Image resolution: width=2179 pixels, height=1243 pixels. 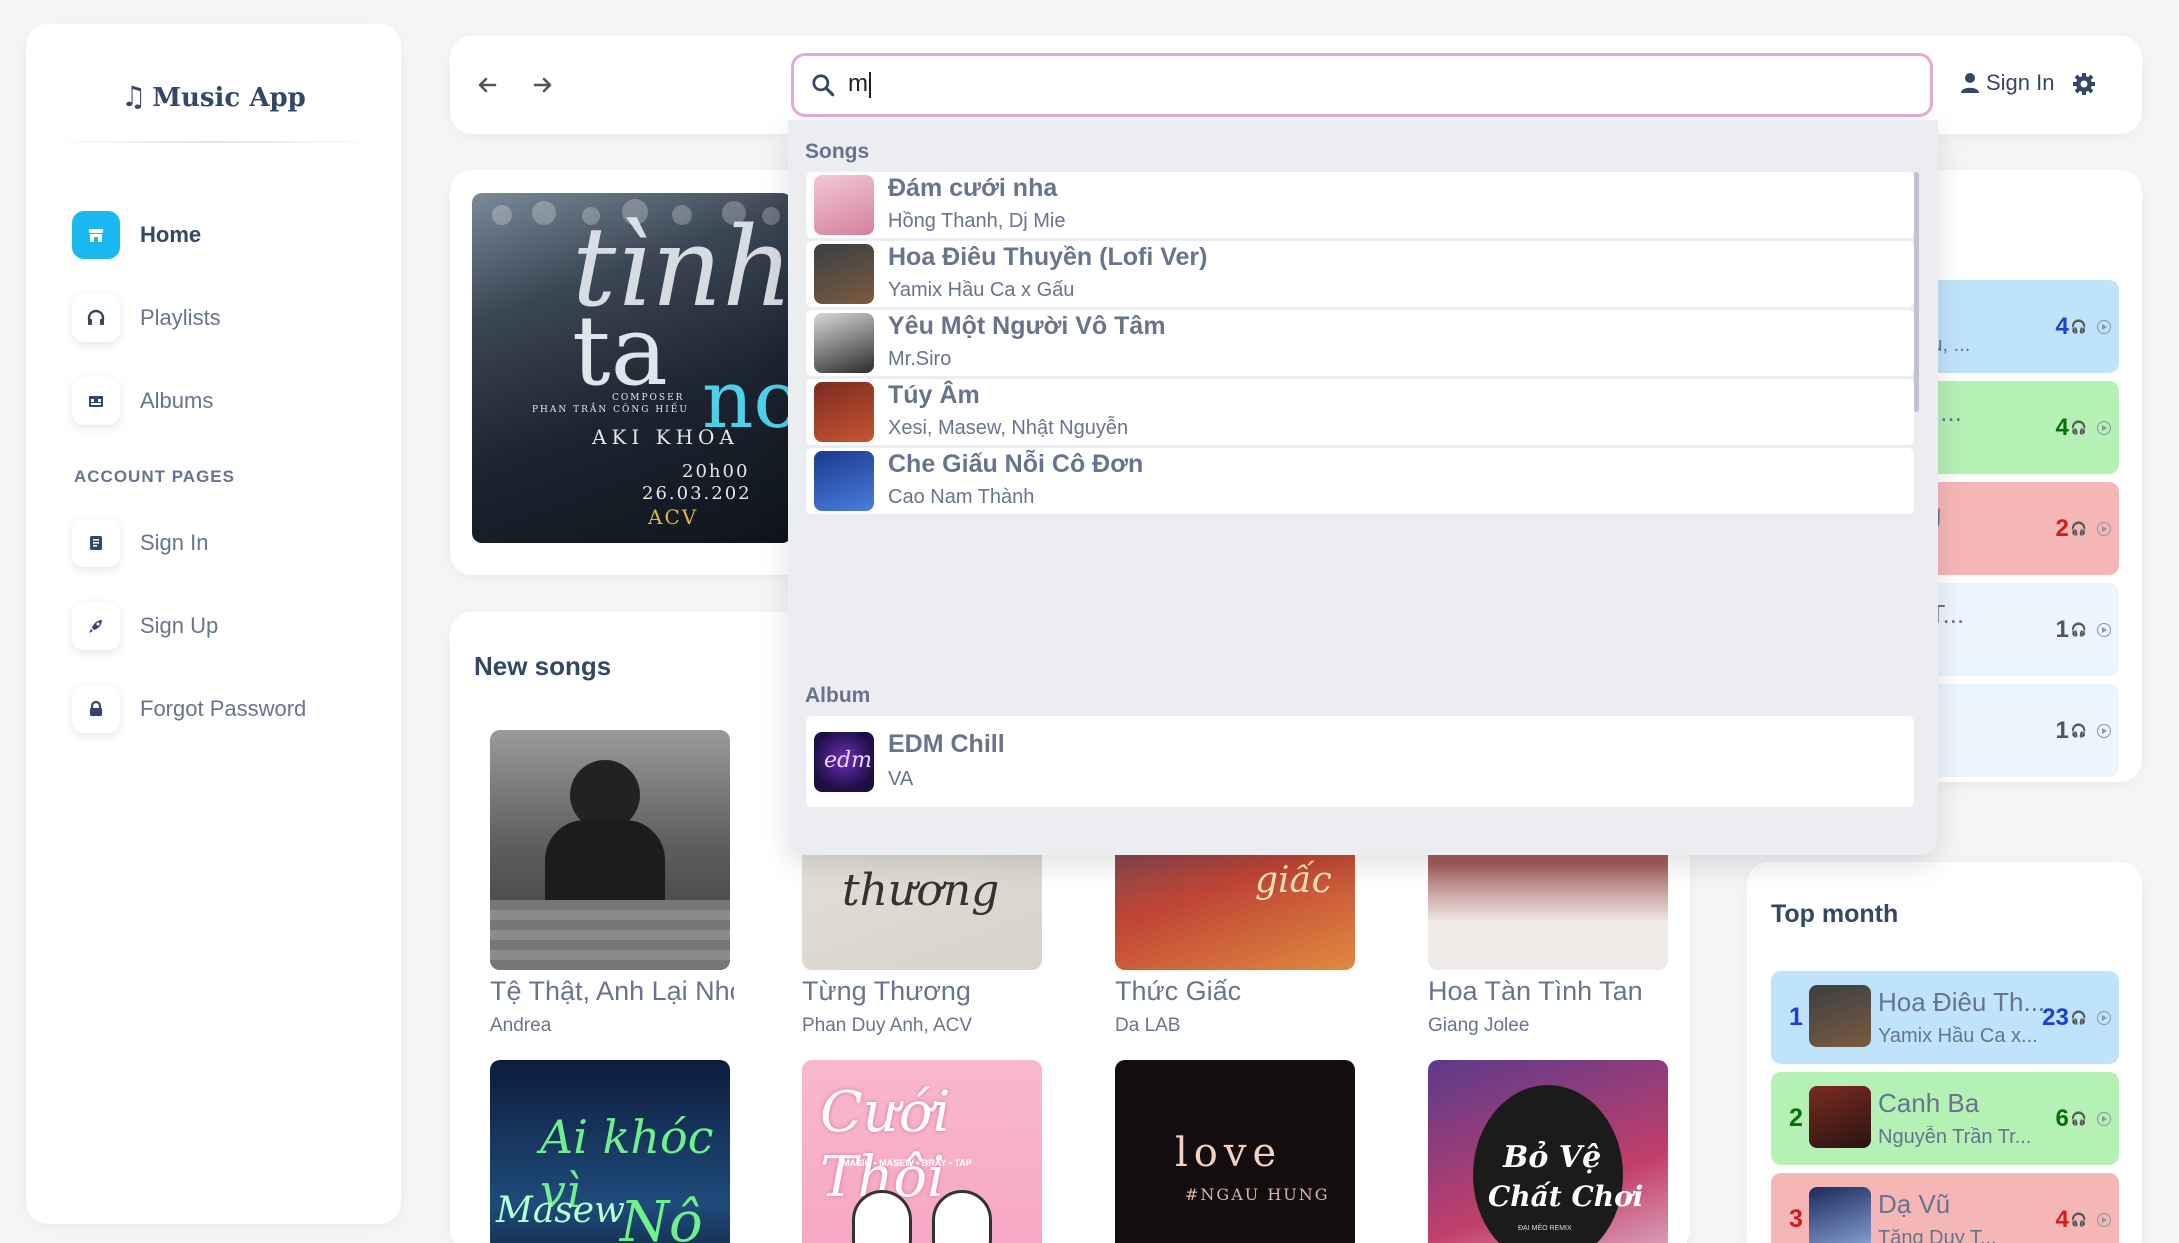 What do you see at coordinates (973, 188) in the screenshot?
I see `result-title: Đám cưới nha` at bounding box center [973, 188].